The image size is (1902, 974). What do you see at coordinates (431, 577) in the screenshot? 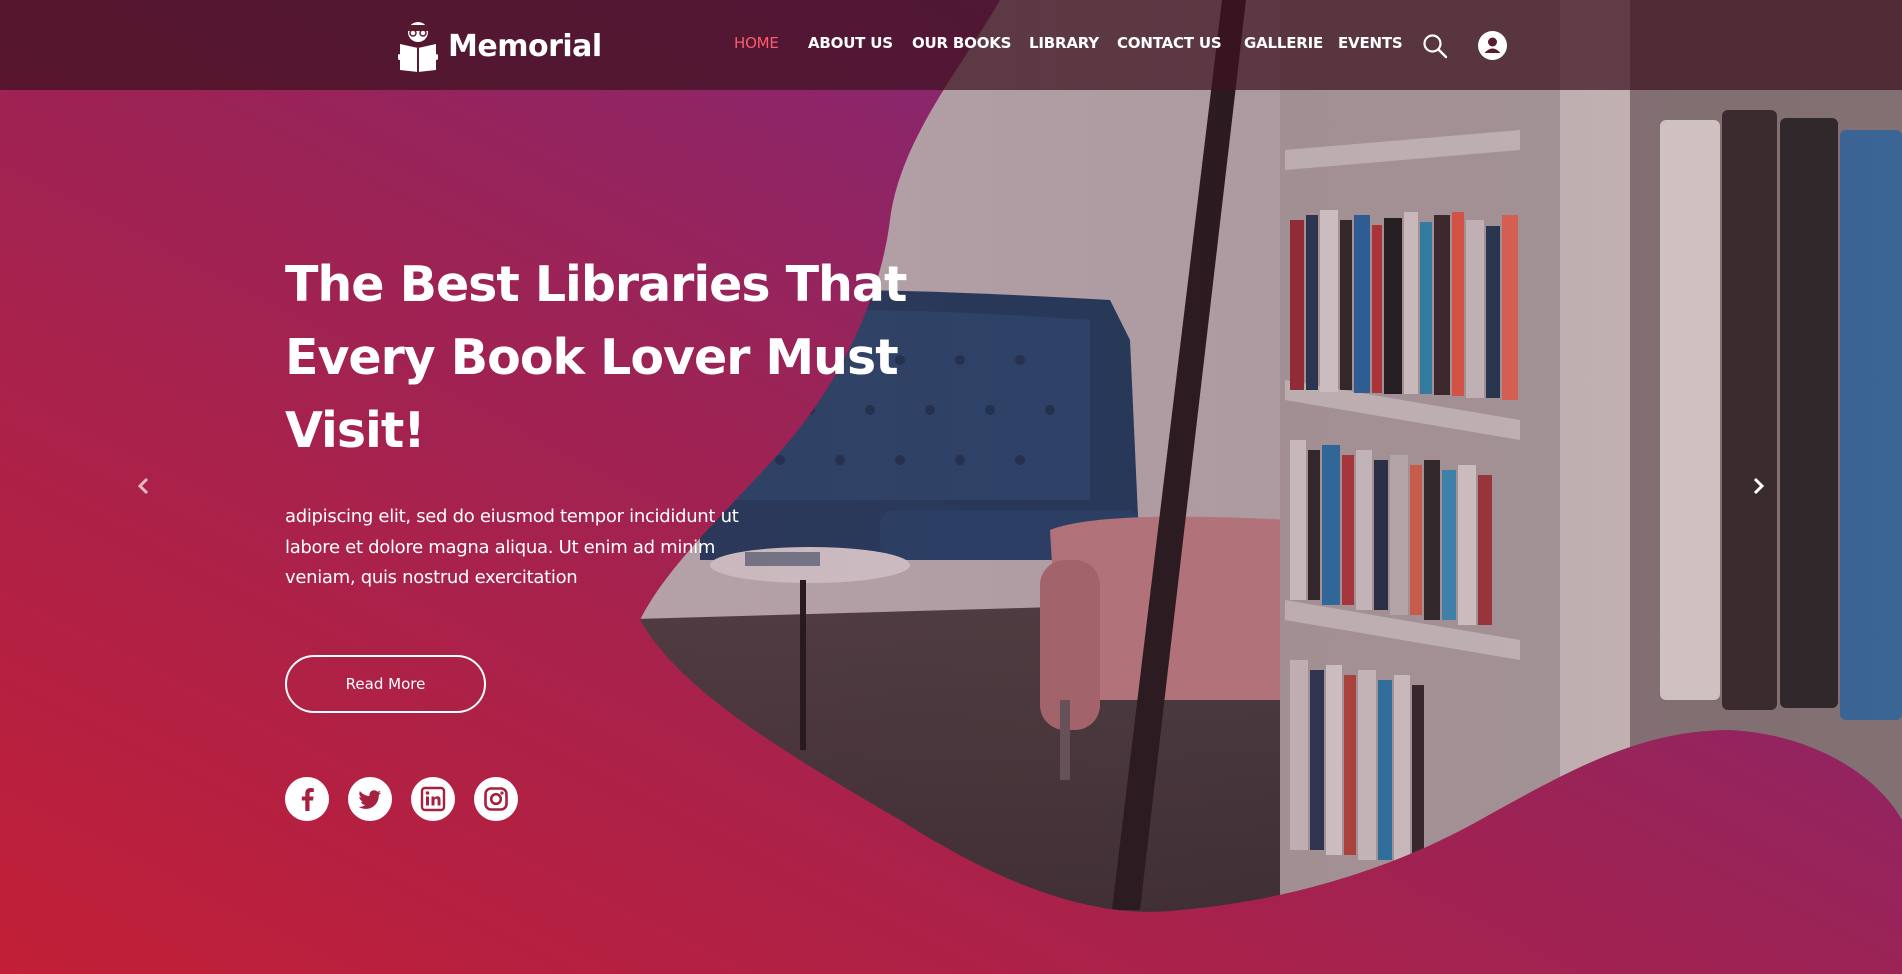
I see `hero-description-line: veniam, quis nostrud exercitation` at bounding box center [431, 577].